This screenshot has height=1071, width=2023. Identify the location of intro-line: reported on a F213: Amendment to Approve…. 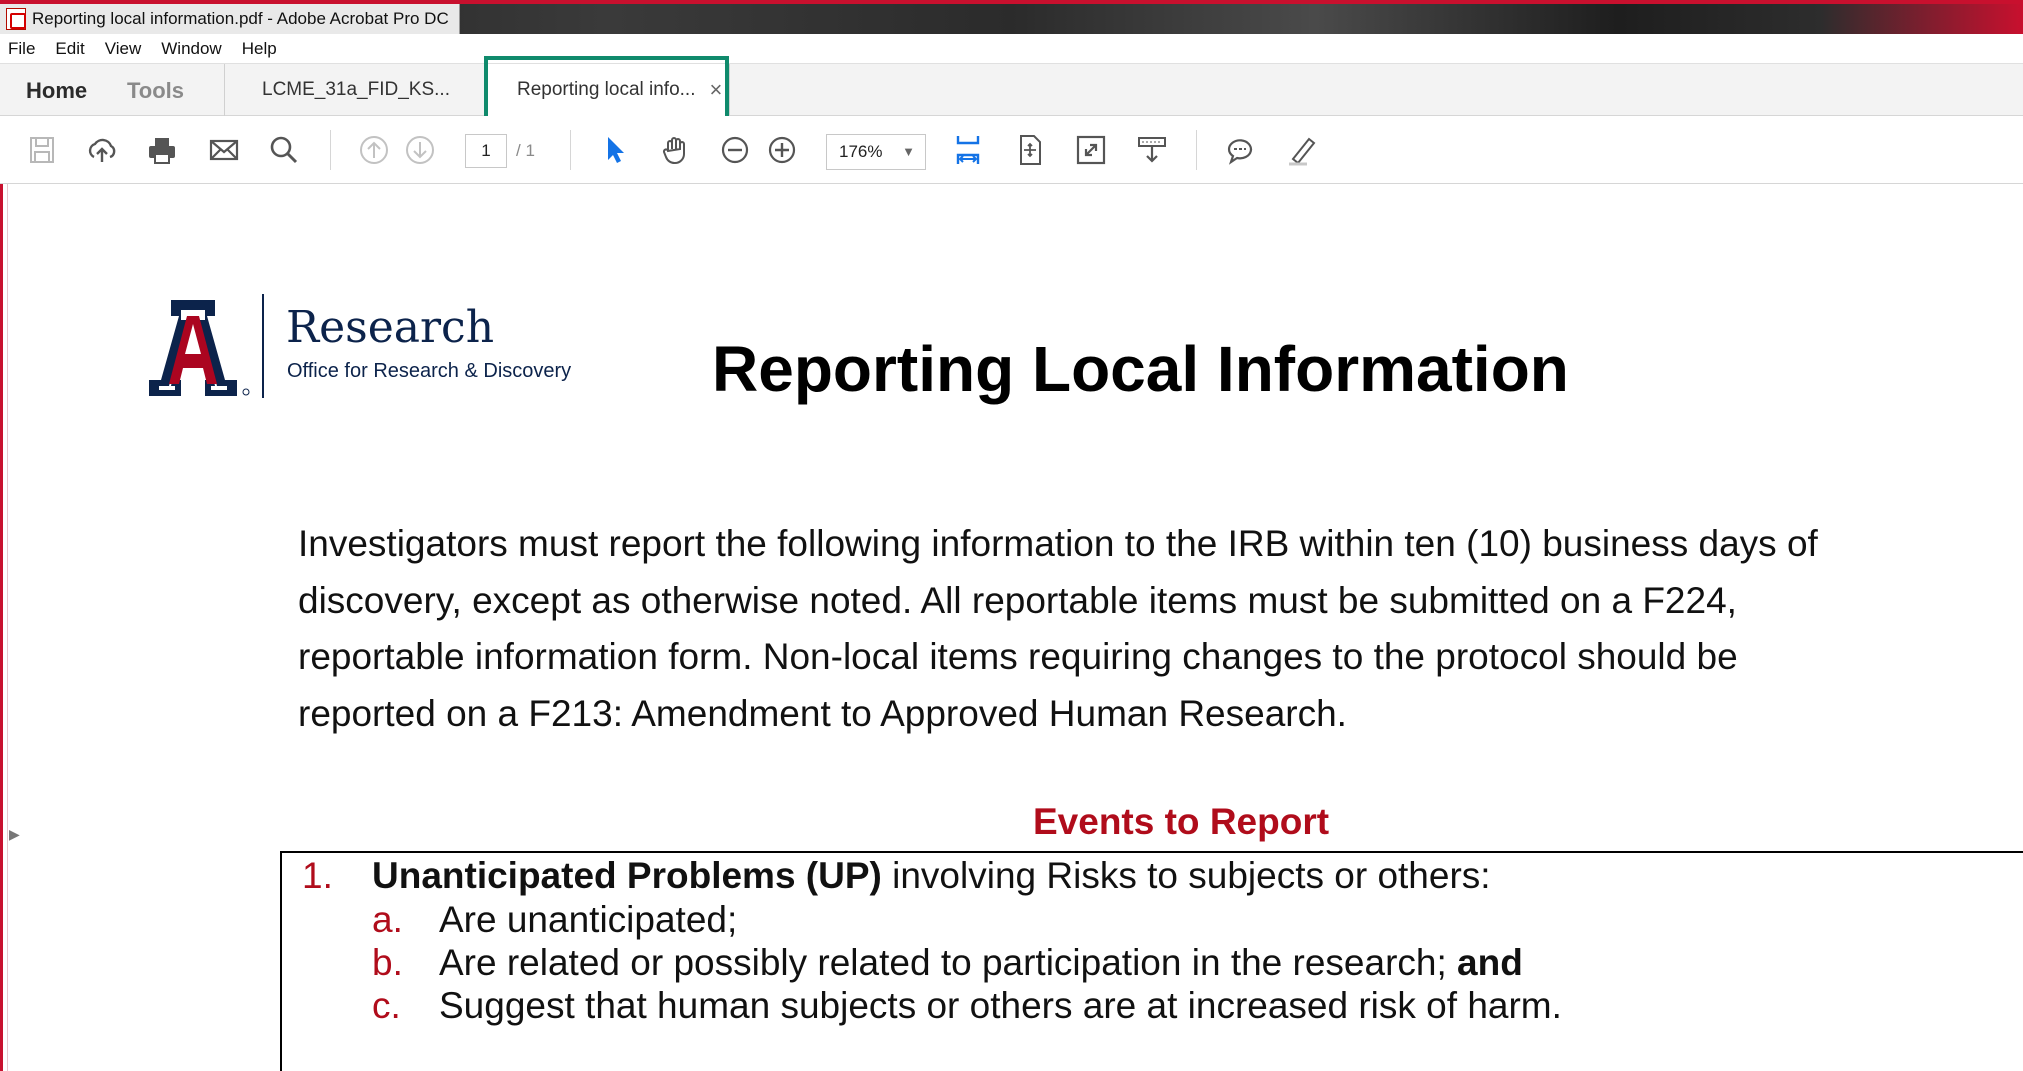
(822, 713).